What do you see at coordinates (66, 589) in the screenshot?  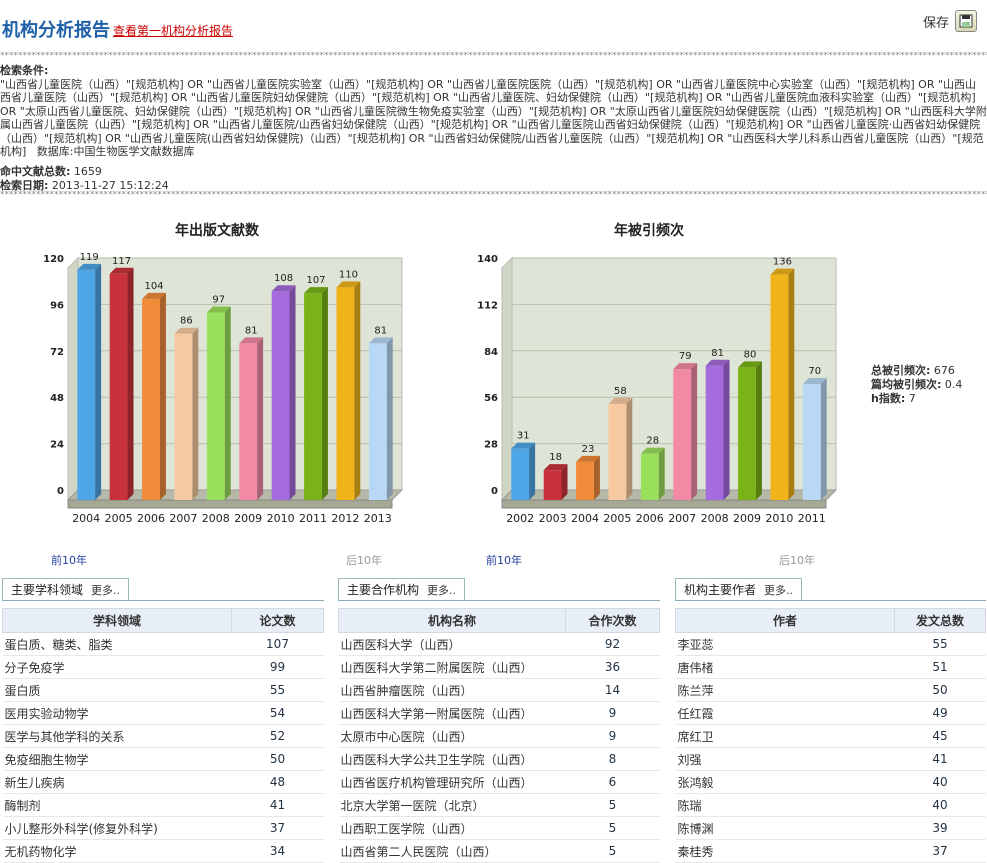 I see `tab-subjects: 主要学科领域 更多..` at bounding box center [66, 589].